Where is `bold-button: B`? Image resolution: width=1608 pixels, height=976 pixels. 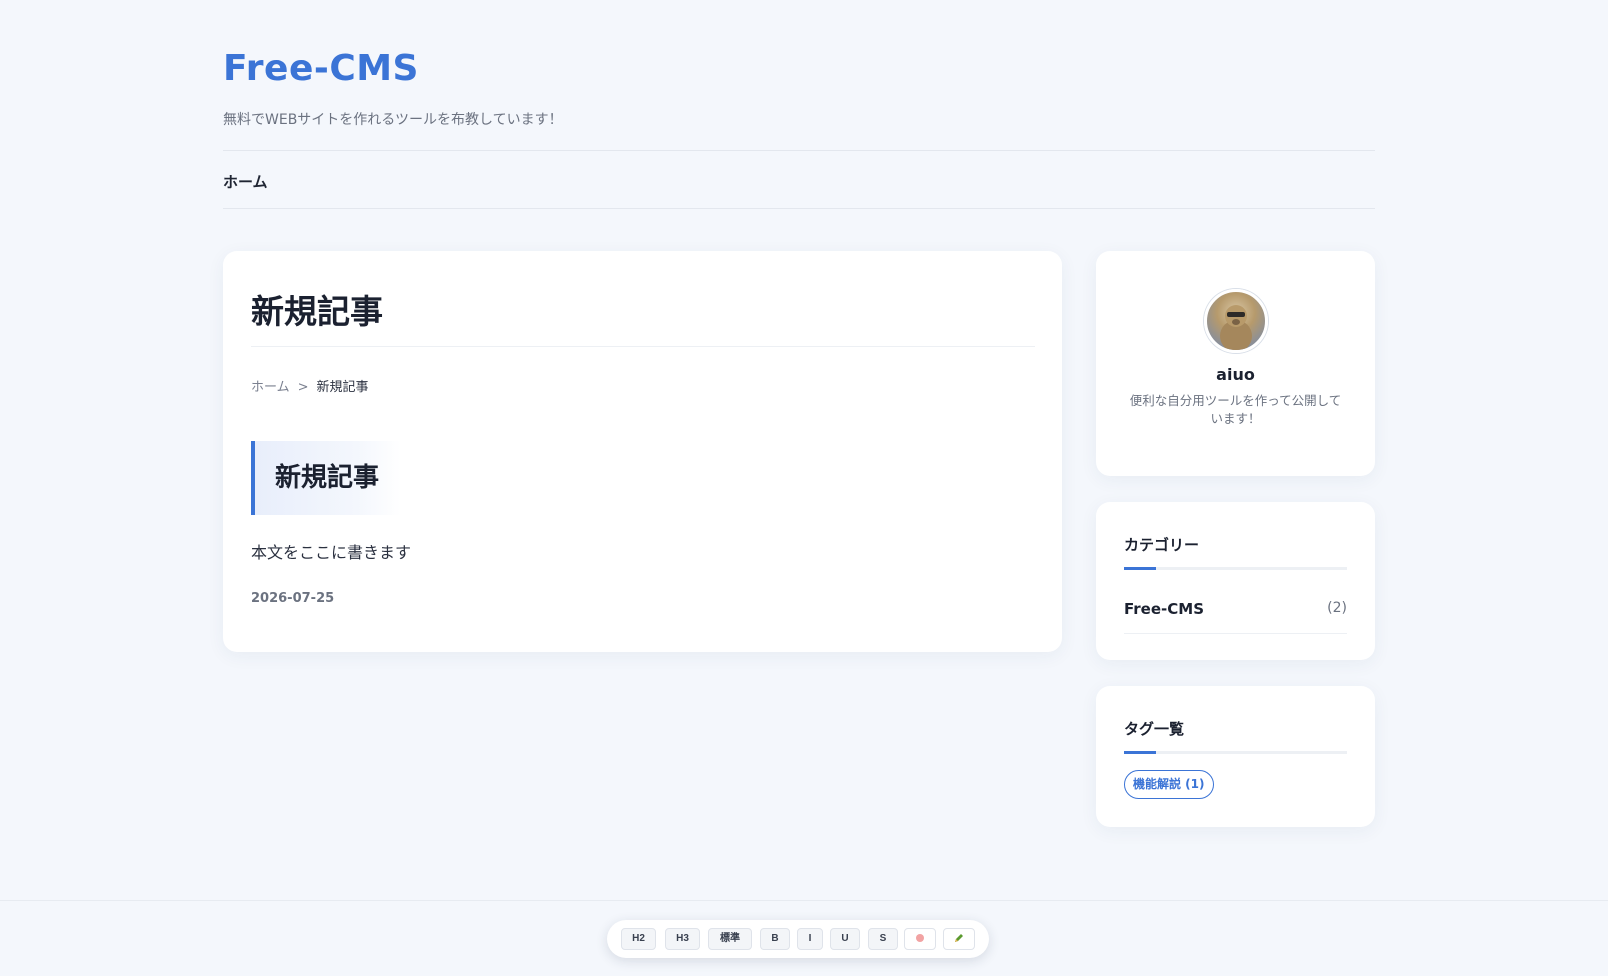 bold-button: B is located at coordinates (775, 939).